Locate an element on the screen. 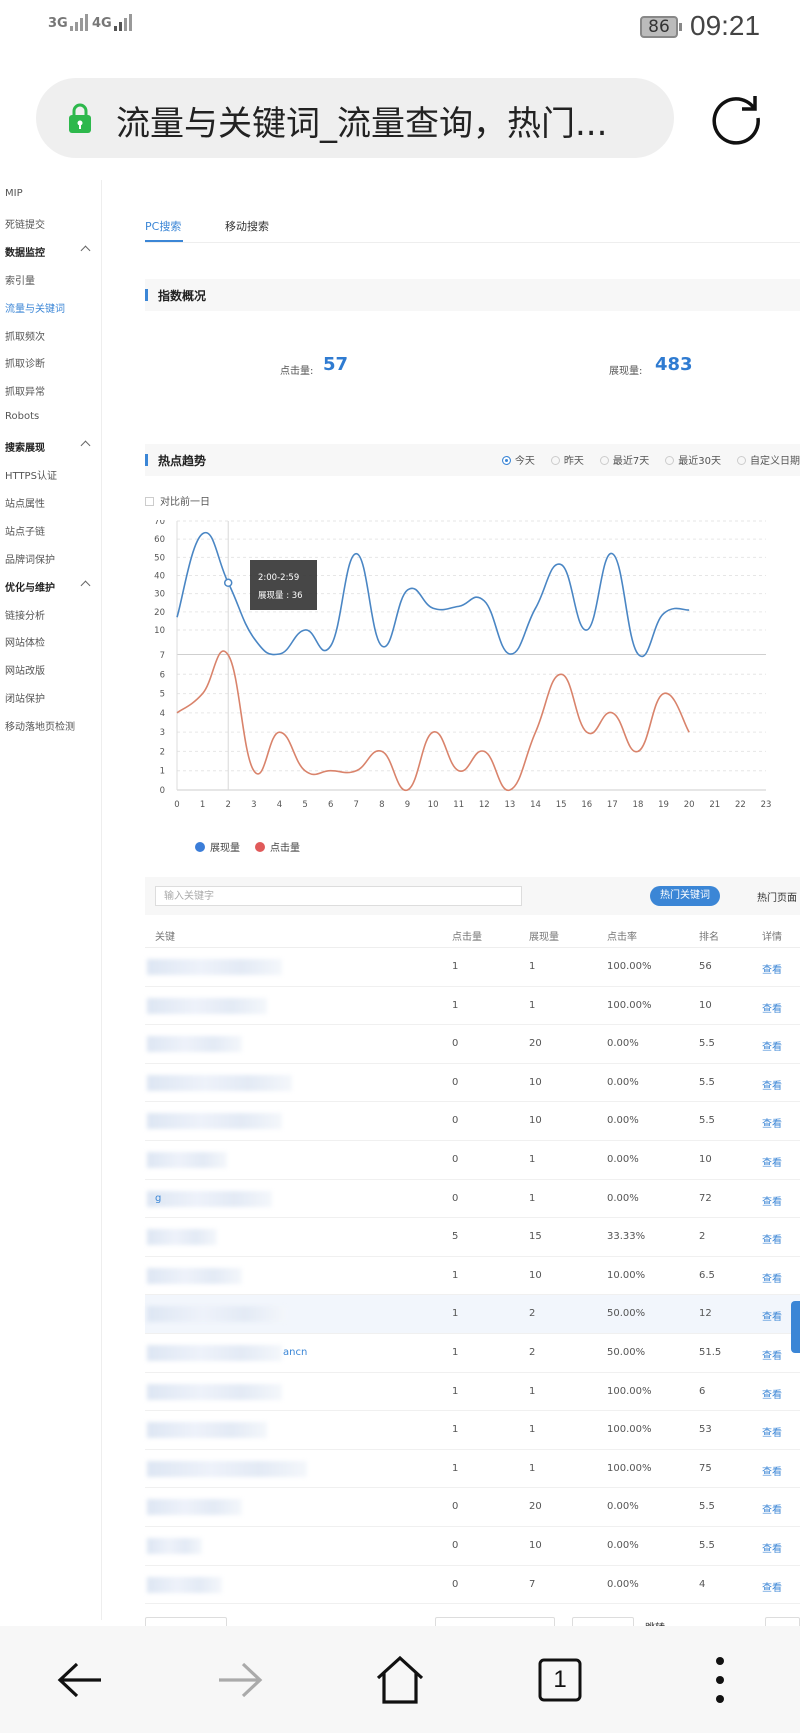 The width and height of the screenshot is (800, 1733). reload-icon is located at coordinates (736, 118).